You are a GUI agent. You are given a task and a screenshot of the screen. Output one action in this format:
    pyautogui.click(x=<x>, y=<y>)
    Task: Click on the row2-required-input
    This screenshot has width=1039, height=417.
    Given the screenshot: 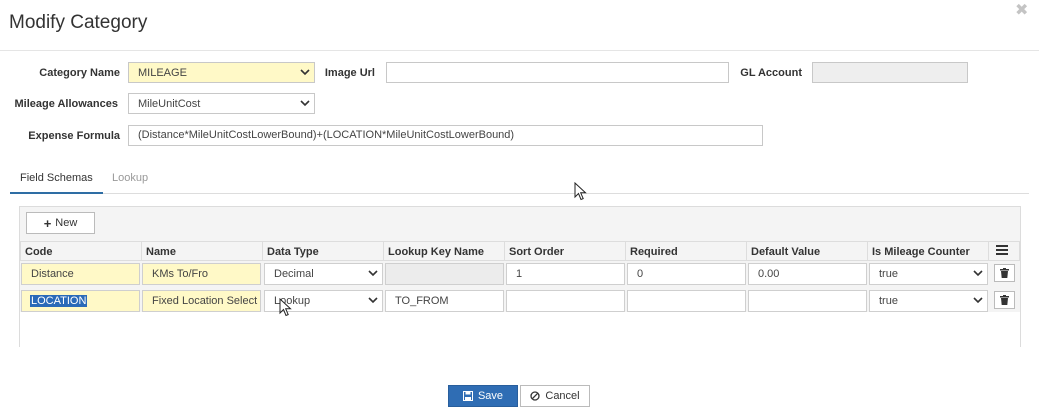 What is the action you would take?
    pyautogui.click(x=686, y=301)
    